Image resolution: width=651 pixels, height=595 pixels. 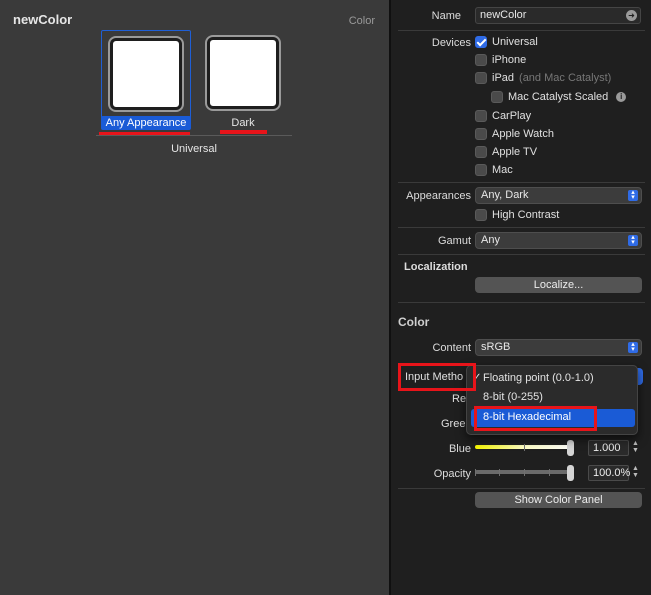 What do you see at coordinates (438, 196) in the screenshot?
I see `appearances-label: Appearances` at bounding box center [438, 196].